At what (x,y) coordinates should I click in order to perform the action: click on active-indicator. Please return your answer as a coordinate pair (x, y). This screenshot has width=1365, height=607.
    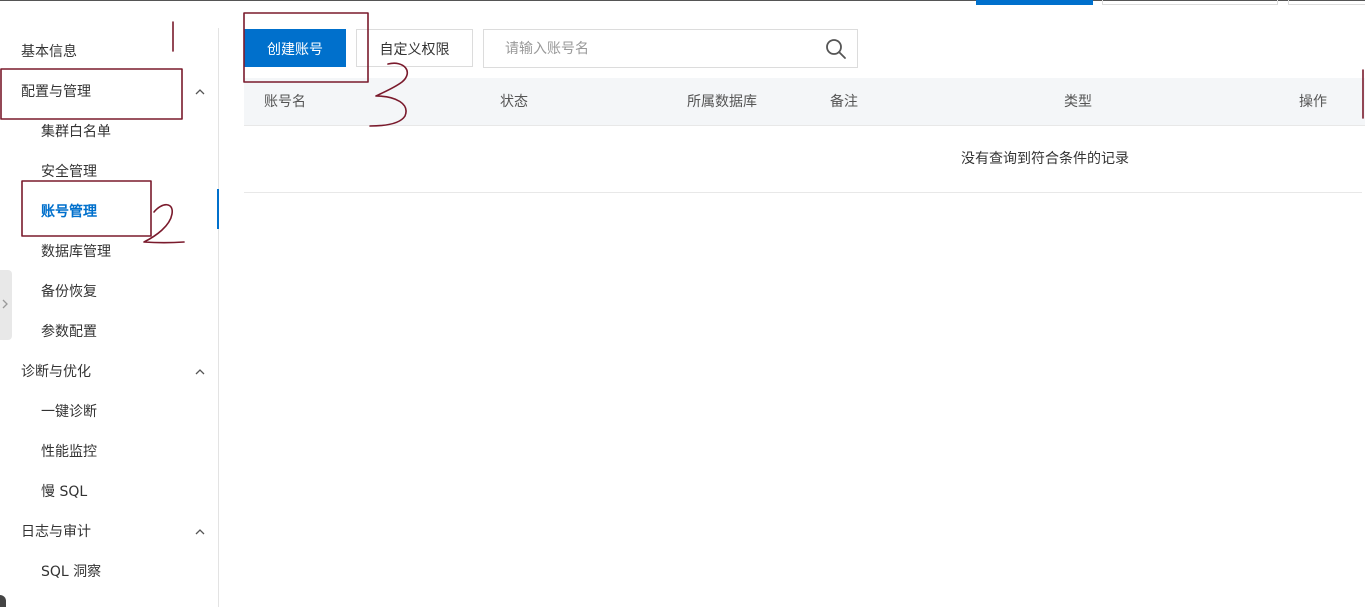
    Looking at the image, I should click on (218, 209).